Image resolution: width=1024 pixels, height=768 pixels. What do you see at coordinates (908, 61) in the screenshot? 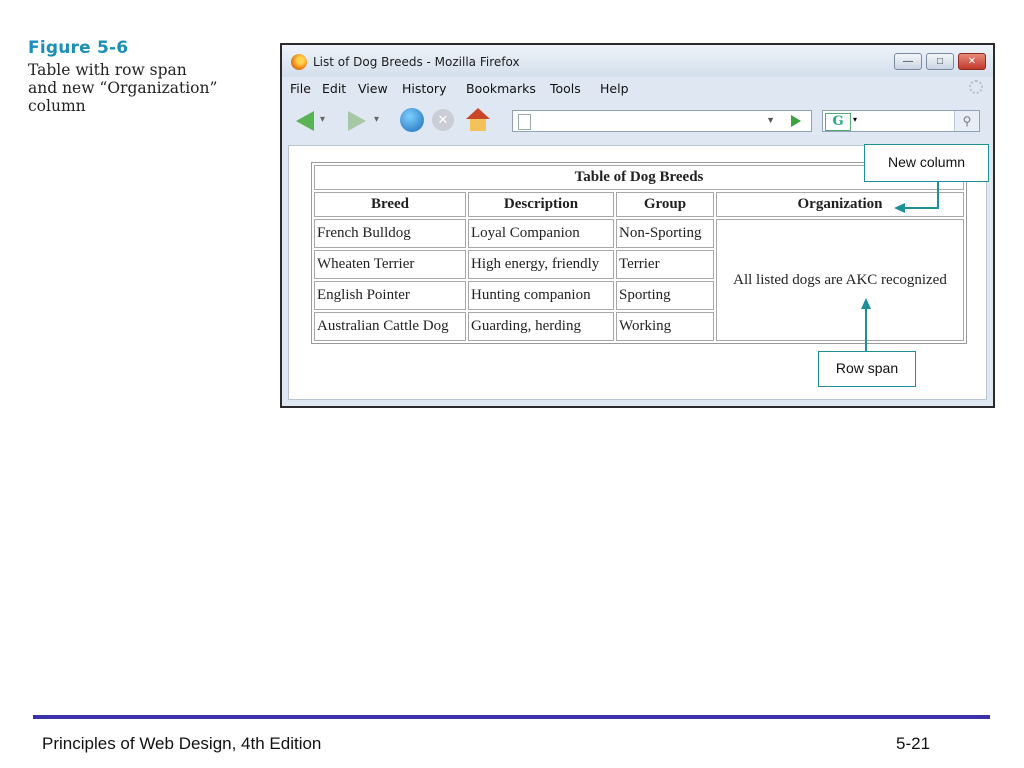
I see `minimize-button: —` at bounding box center [908, 61].